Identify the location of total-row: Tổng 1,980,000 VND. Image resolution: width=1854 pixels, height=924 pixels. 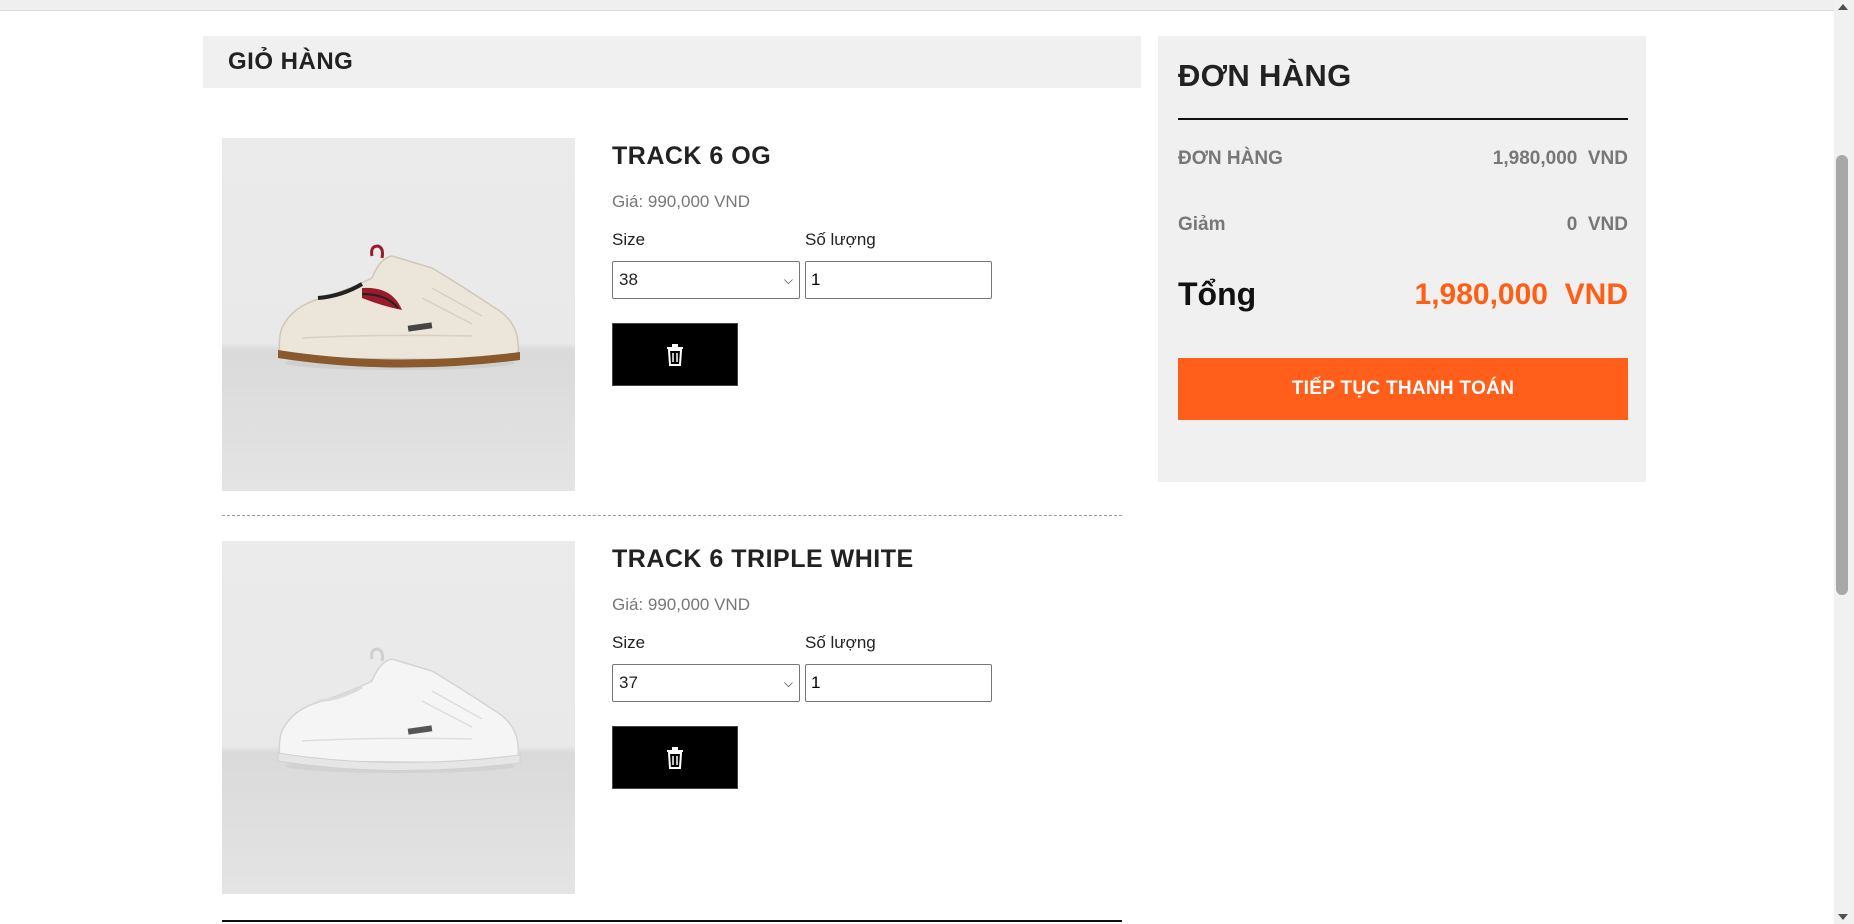
(1403, 294).